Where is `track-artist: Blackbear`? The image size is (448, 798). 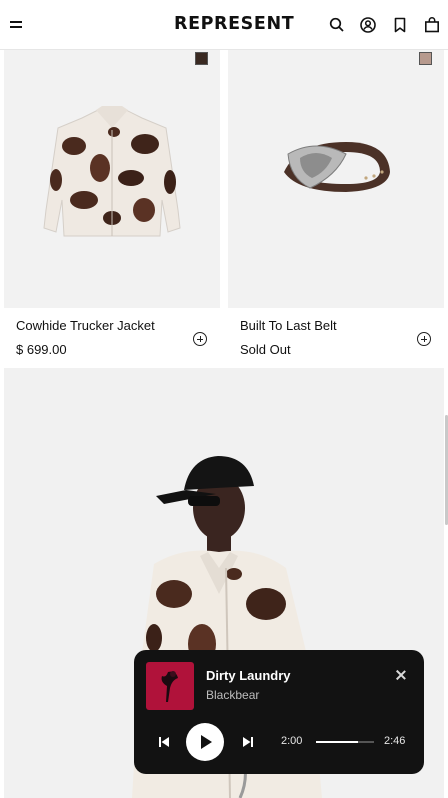
track-artist: Blackbear is located at coordinates (233, 695).